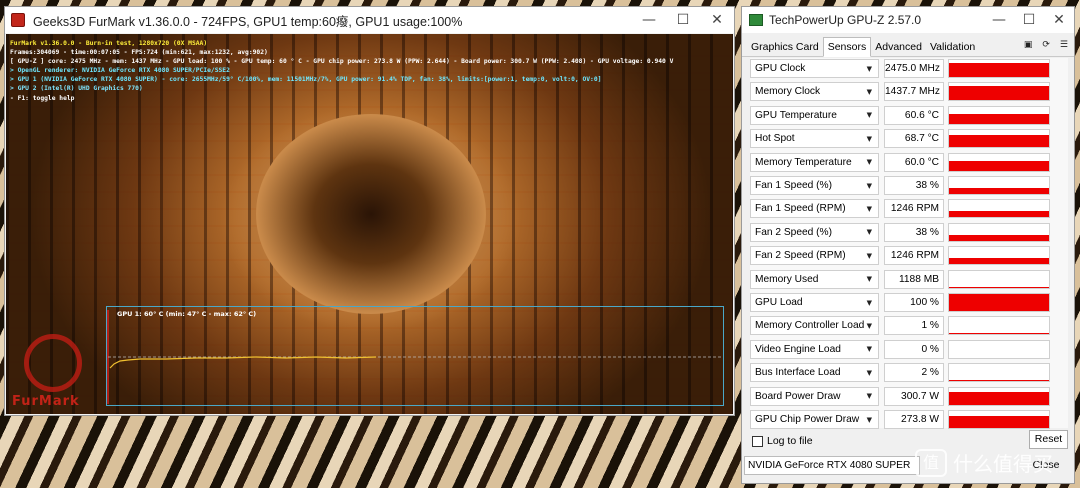 This screenshot has height=488, width=1080. What do you see at coordinates (914, 302) in the screenshot?
I see `sensor-value: 100 %` at bounding box center [914, 302].